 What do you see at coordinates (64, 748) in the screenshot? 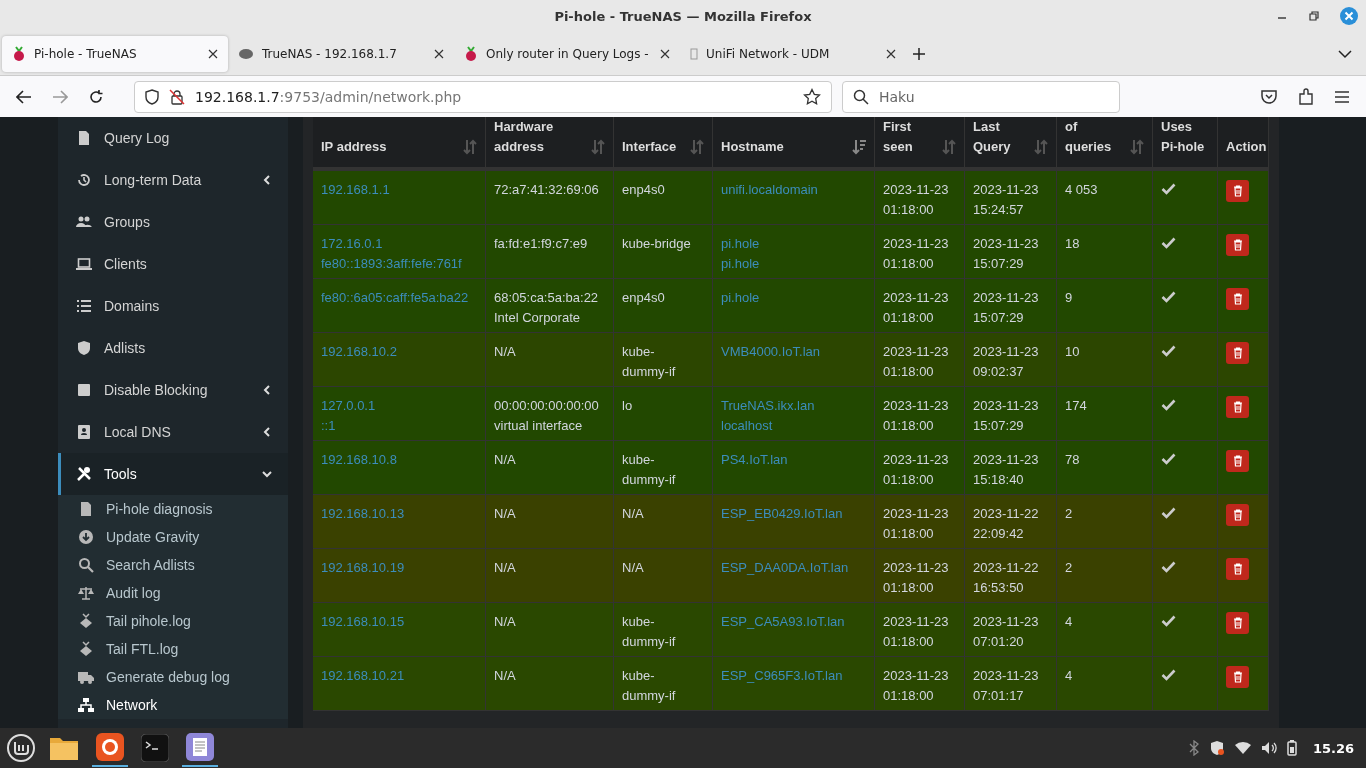
I see `folder-icon` at bounding box center [64, 748].